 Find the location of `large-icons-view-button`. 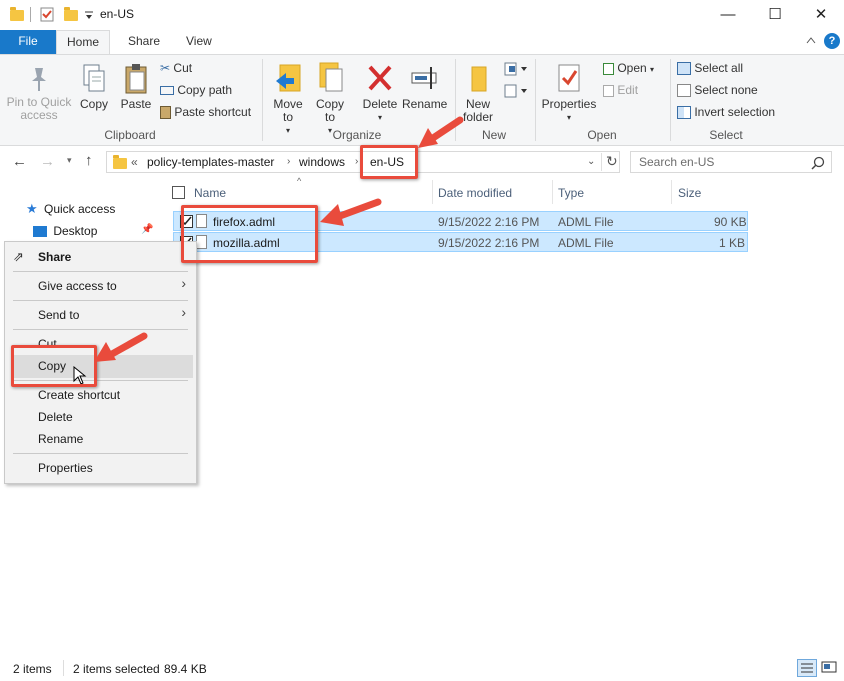

large-icons-view-button is located at coordinates (830, 668).